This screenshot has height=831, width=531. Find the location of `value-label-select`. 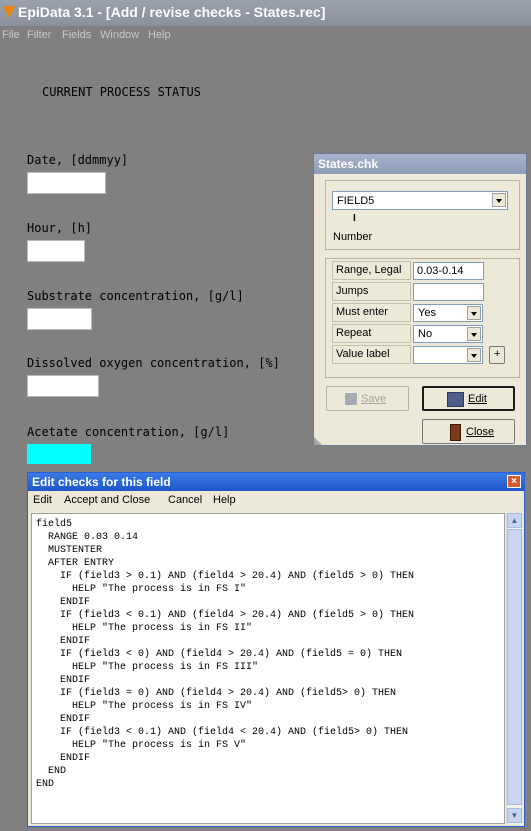

value-label-select is located at coordinates (448, 355).